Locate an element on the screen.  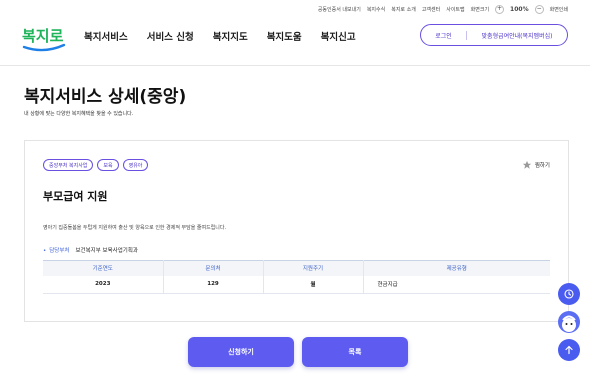
table-header-row: 기준연도 문의처 지원주기 제공유형 is located at coordinates (296, 268).